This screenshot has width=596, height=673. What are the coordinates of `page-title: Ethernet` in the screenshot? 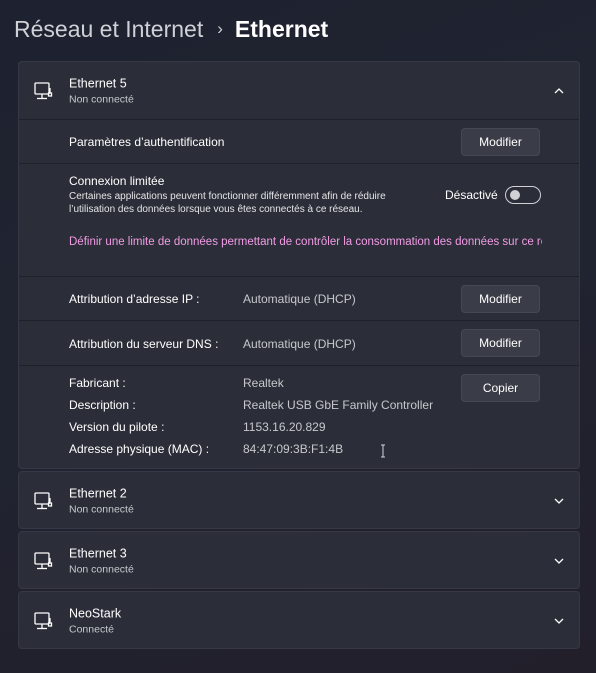 It's located at (281, 28).